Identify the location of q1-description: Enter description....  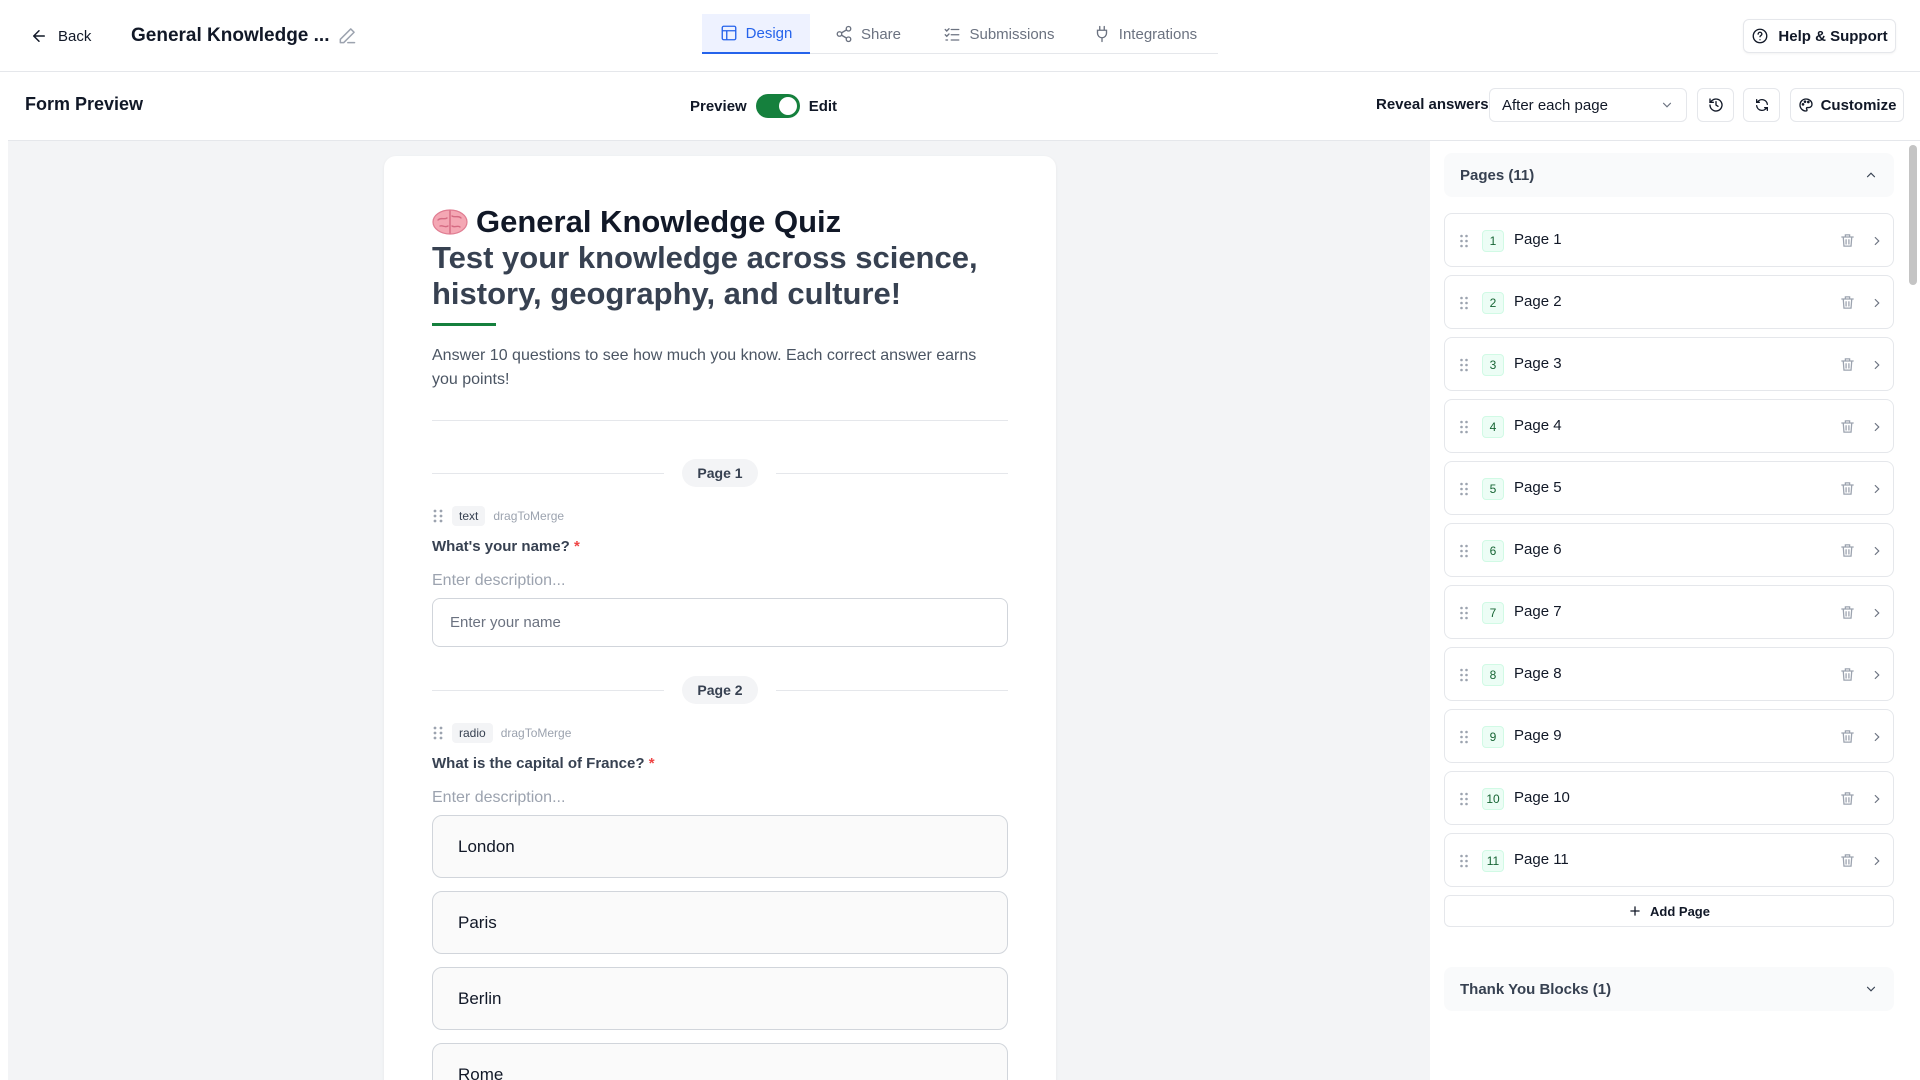
(498, 581).